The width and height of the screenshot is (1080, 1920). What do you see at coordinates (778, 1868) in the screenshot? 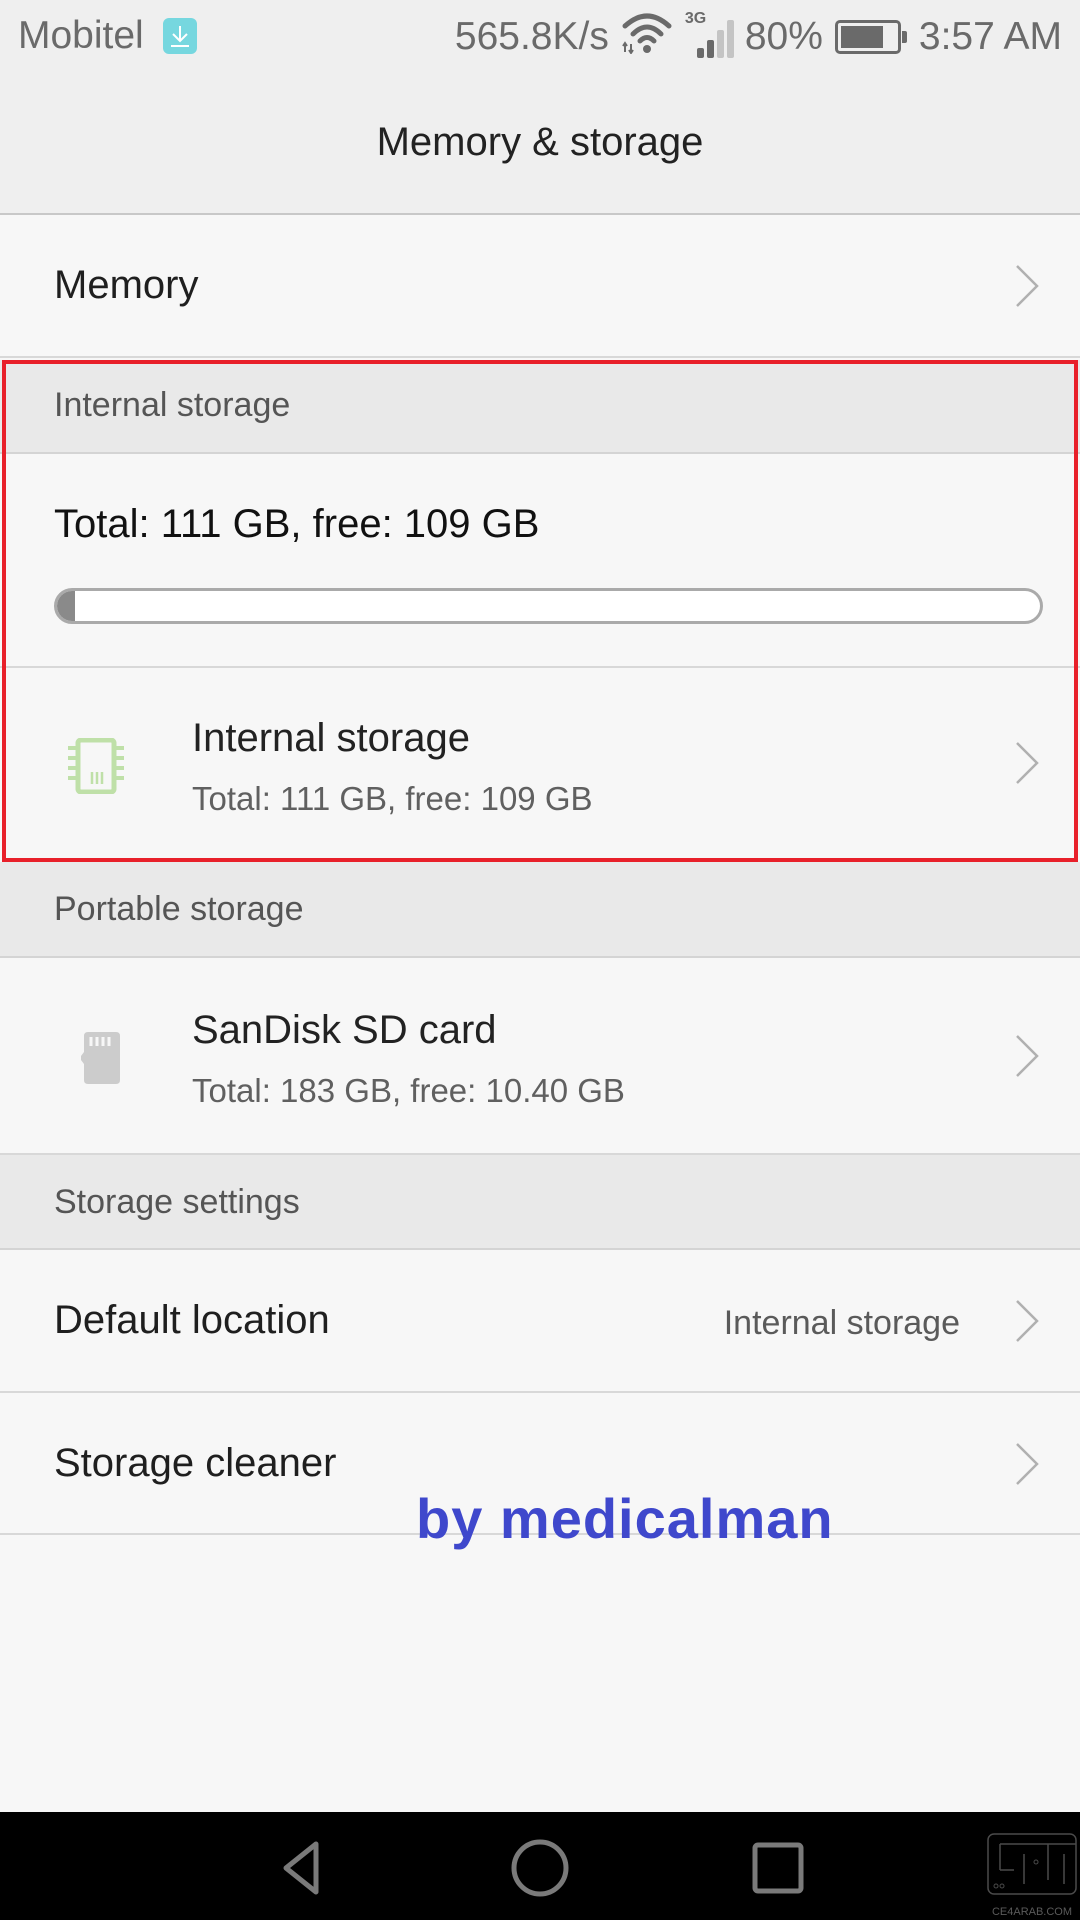
I see `recents-button-icon` at bounding box center [778, 1868].